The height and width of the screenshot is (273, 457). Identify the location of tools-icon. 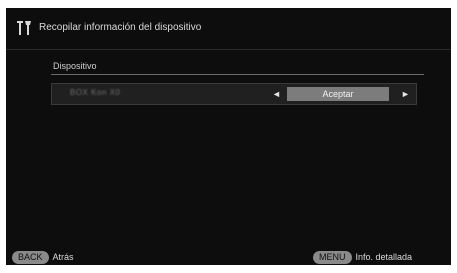
(25, 28).